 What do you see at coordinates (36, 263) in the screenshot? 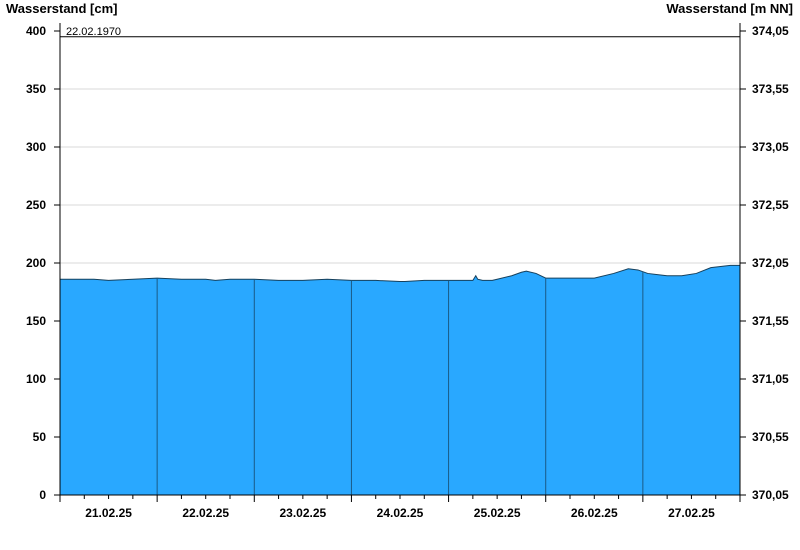
I see `left-tick-label: 200` at bounding box center [36, 263].